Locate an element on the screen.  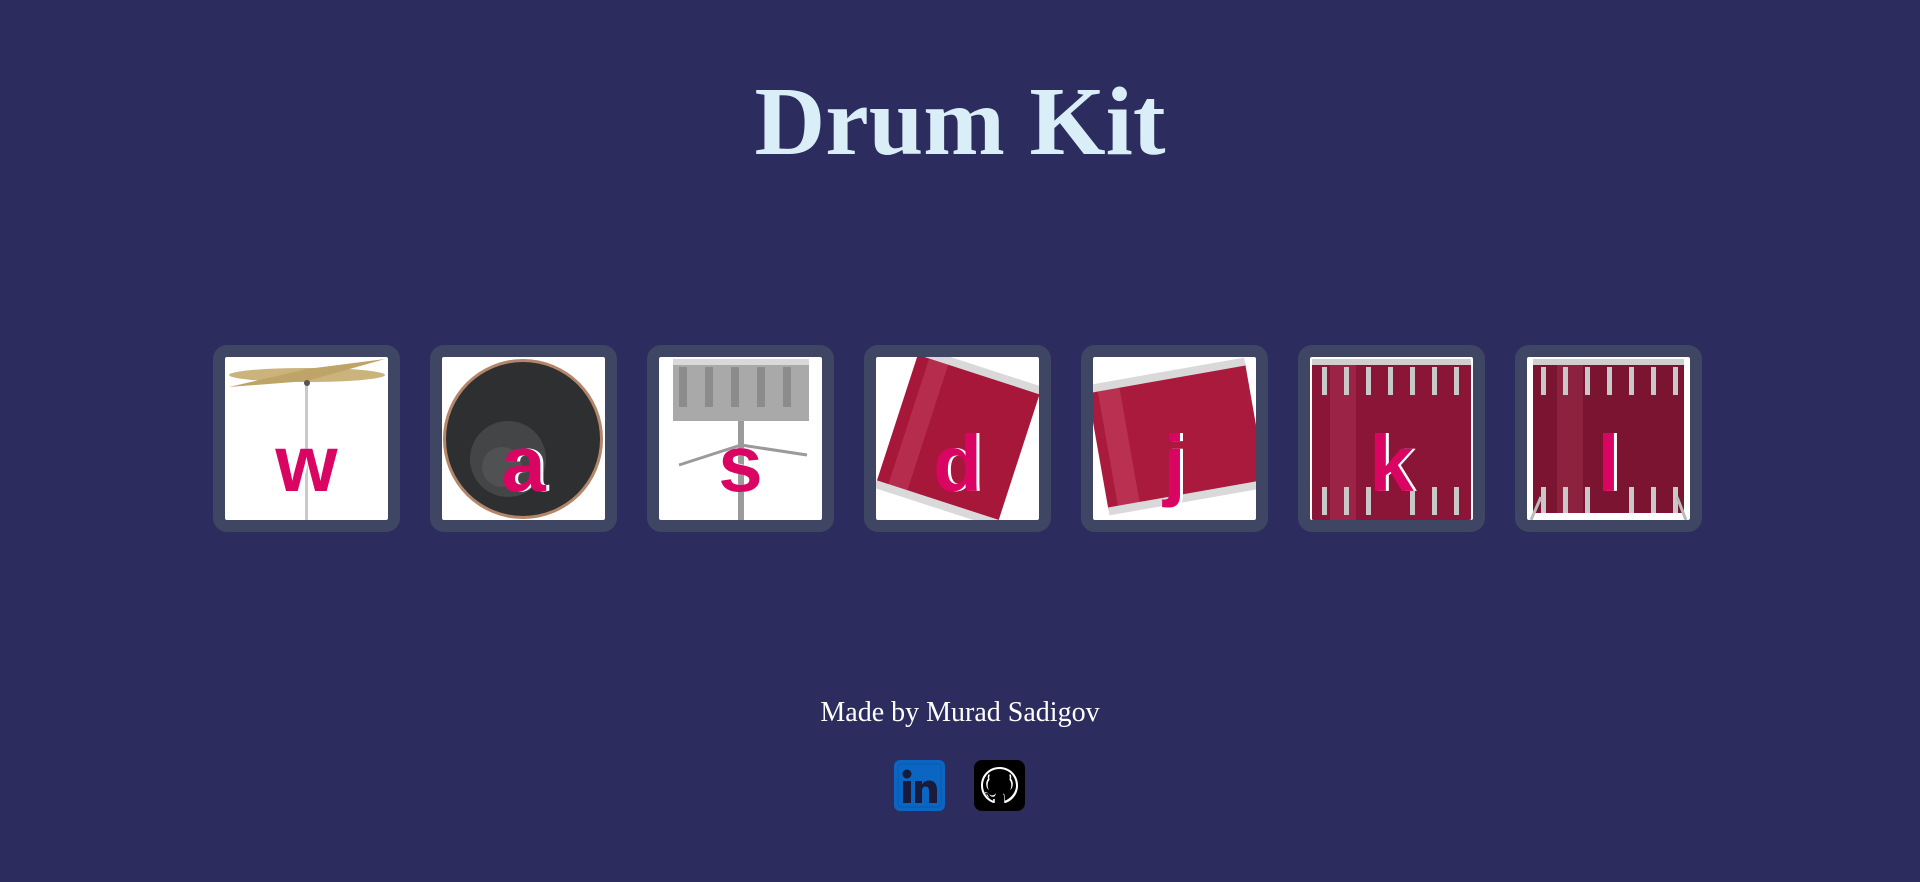
drum-key-letter: j is located at coordinates (1174, 463).